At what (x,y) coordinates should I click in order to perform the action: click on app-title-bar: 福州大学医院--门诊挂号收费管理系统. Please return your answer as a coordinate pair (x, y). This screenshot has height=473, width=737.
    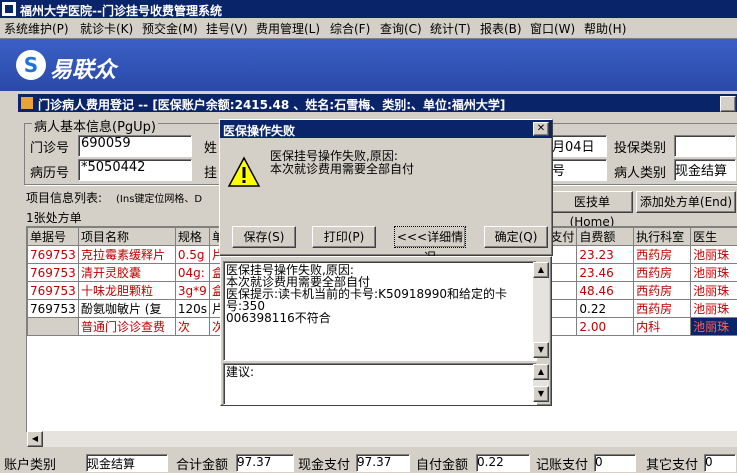
    Looking at the image, I should click on (368, 9).